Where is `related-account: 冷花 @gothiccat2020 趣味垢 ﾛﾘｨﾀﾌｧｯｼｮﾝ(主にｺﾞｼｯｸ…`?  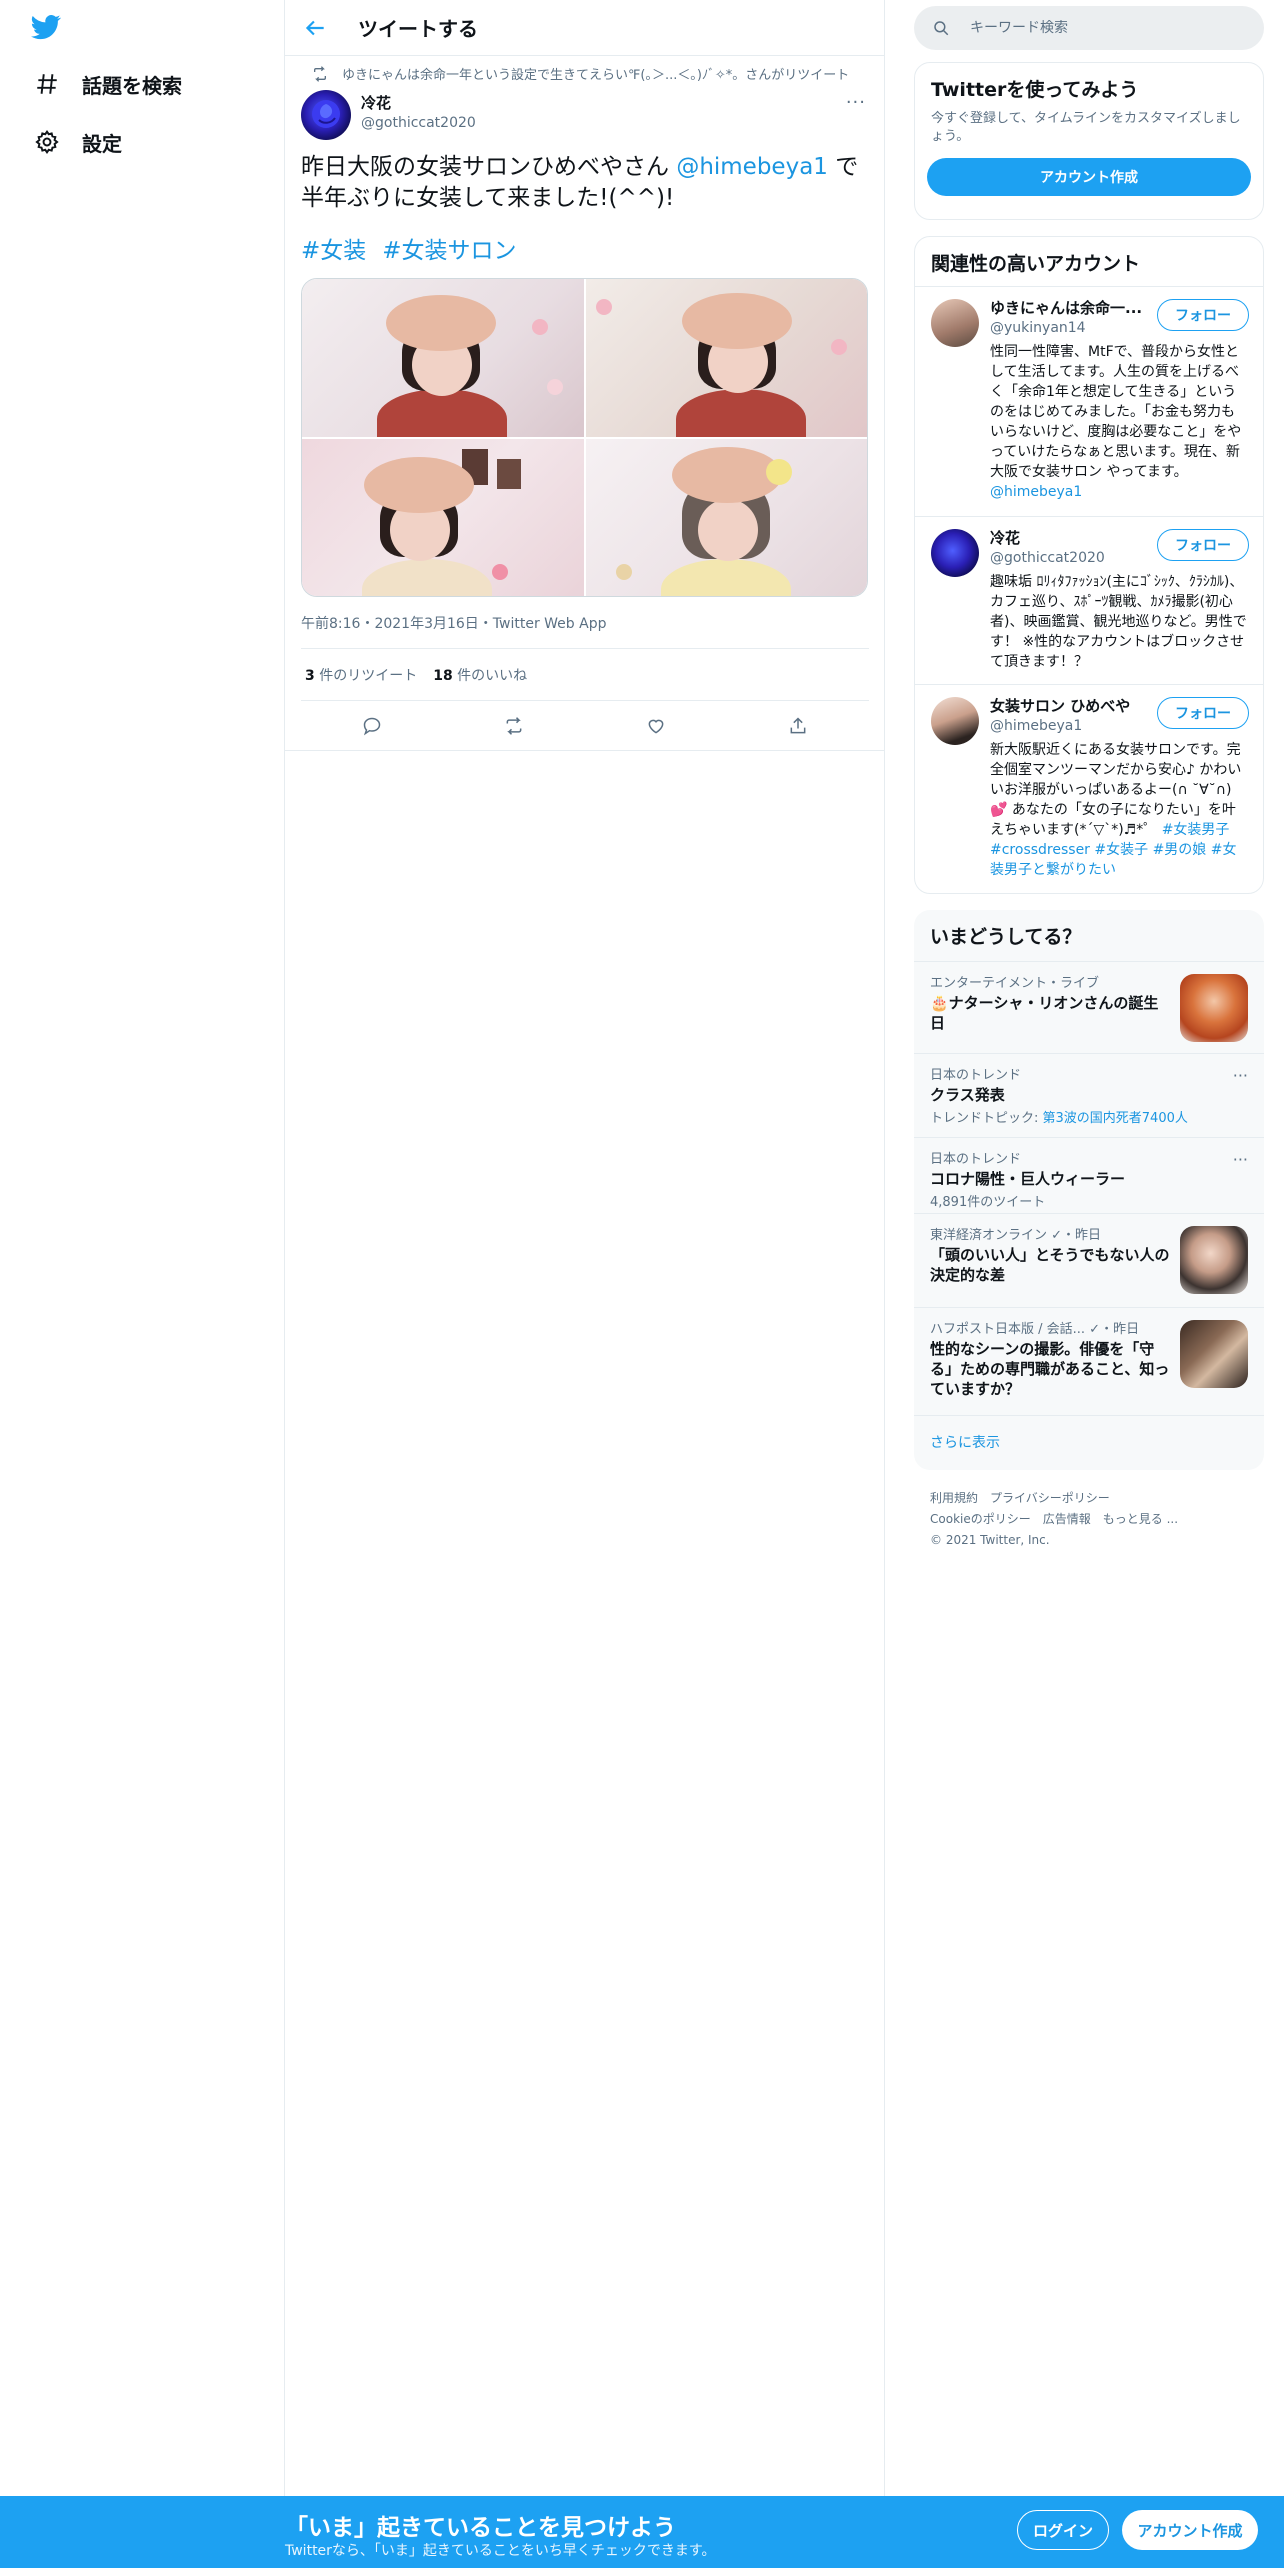
related-account: 冷花 @gothiccat2020 趣味垢 ﾛﾘｨﾀﾌｧｯｼｮﾝ(主にｺﾞｼｯｸ… is located at coordinates (1089, 600).